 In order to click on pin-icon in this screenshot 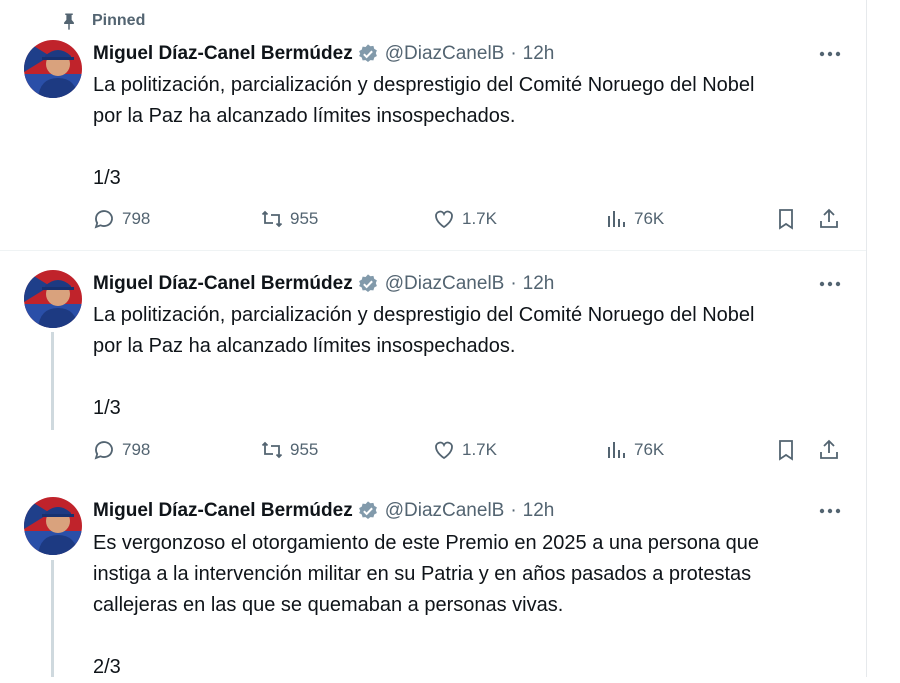, I will do `click(69, 21)`.